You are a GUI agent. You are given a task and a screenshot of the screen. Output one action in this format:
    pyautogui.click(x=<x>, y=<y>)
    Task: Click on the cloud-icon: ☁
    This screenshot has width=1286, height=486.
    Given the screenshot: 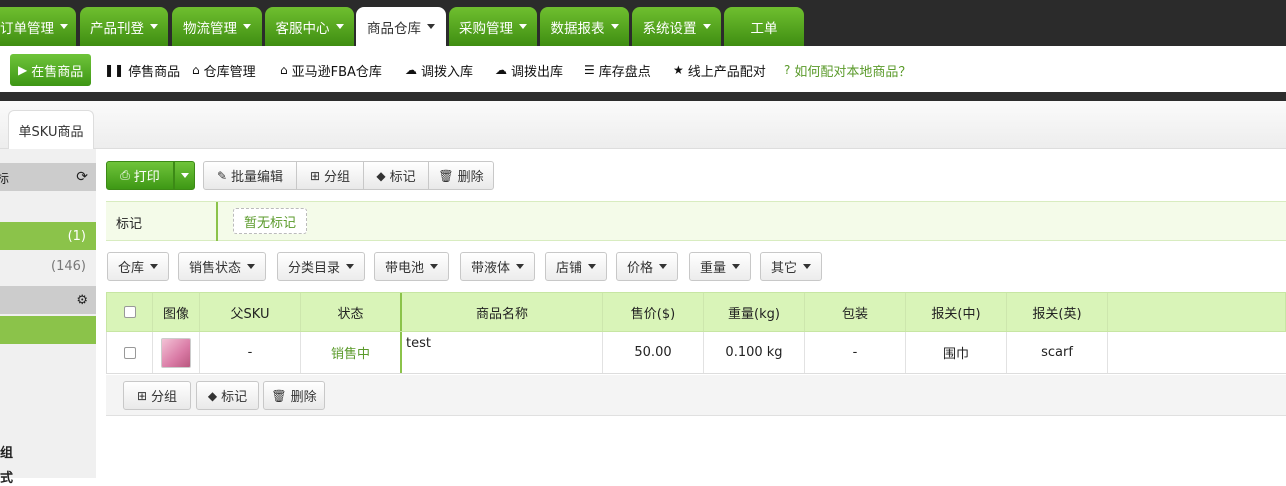 What is the action you would take?
    pyautogui.click(x=501, y=70)
    